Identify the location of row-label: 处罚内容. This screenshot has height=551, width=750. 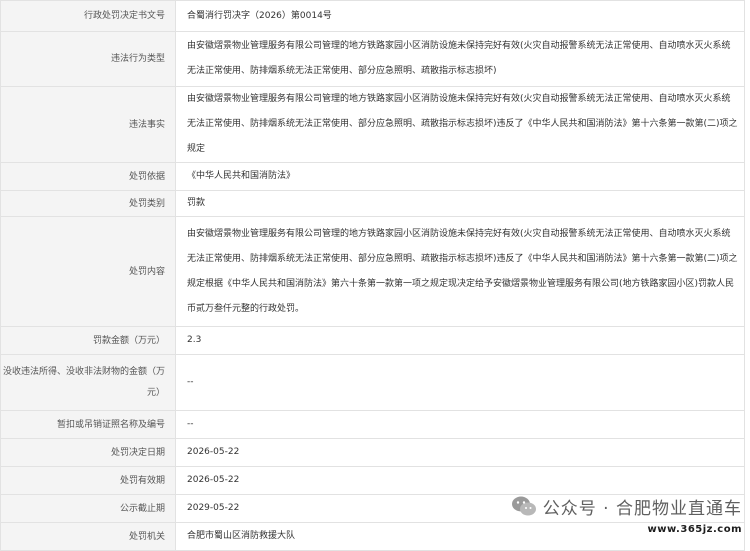
(88, 271).